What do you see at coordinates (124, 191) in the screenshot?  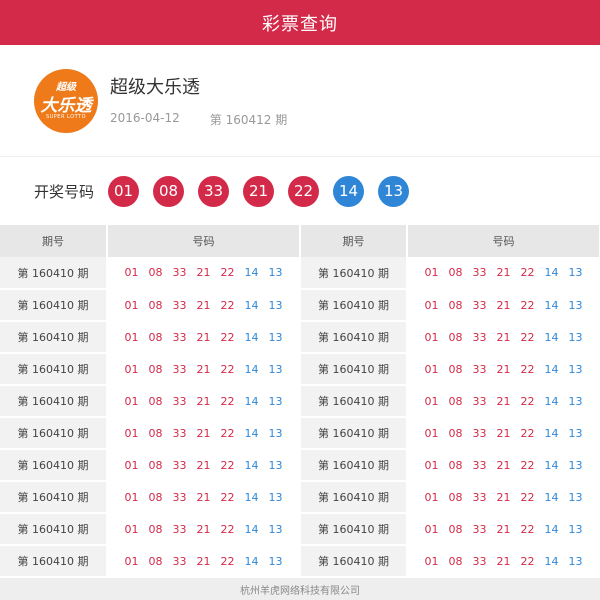 I see `red-ball: 01` at bounding box center [124, 191].